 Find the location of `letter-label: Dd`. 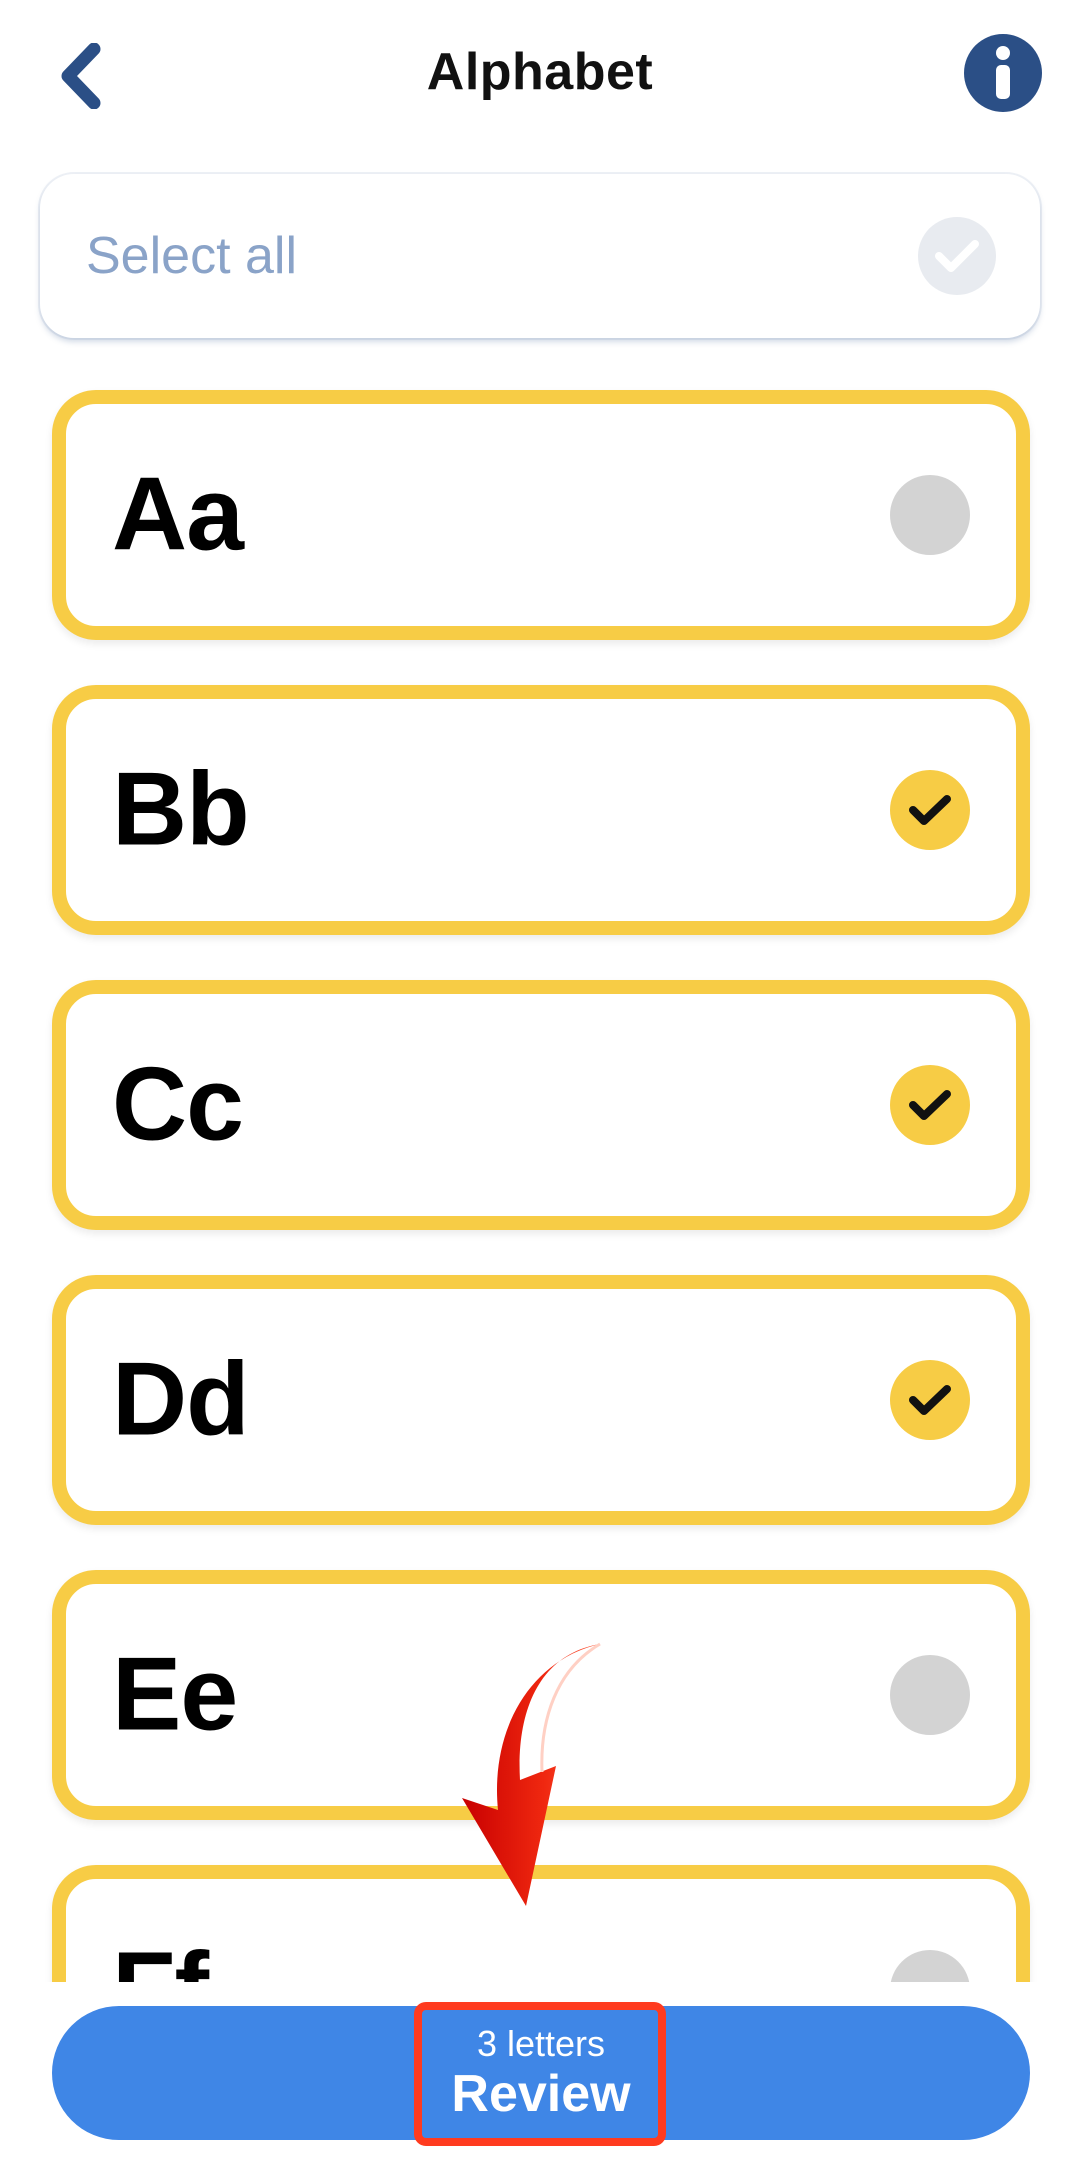

letter-label: Dd is located at coordinates (181, 1399).